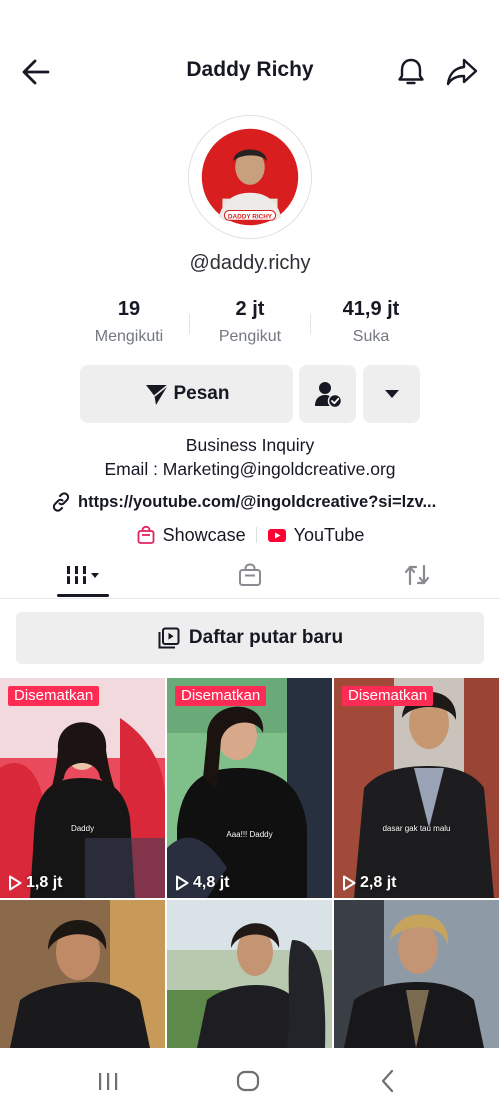 The width and height of the screenshot is (500, 1111). Describe the element at coordinates (204, 534) in the screenshot. I see `showcase-chip-label: Showcase` at that location.